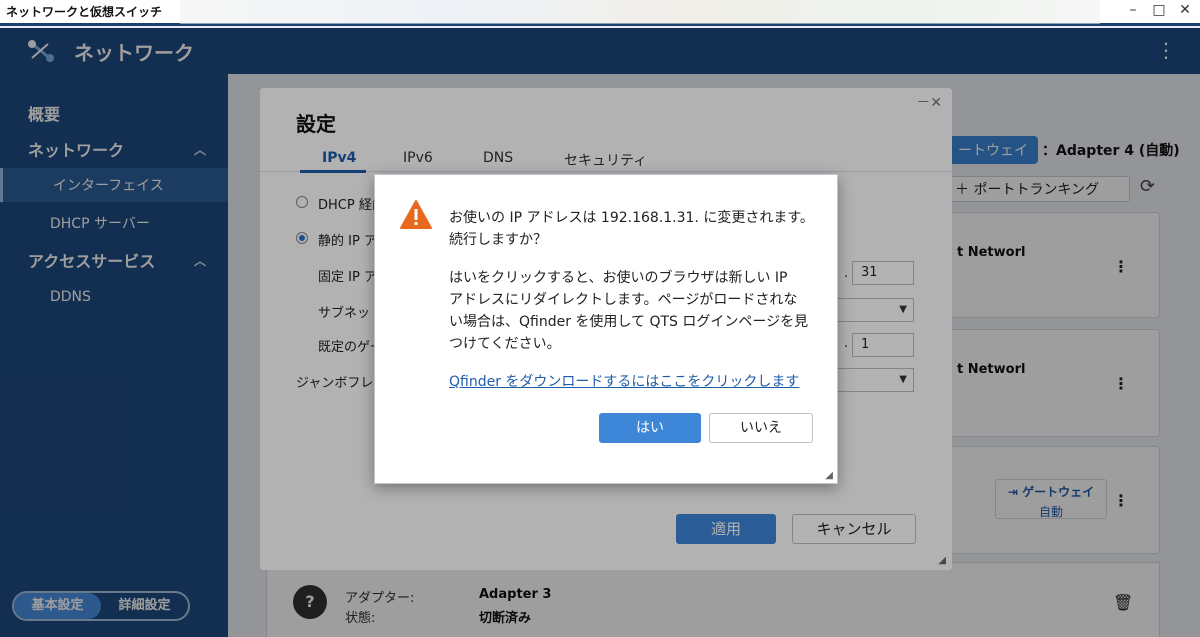 The image size is (1200, 637). I want to click on resize-handle-icon: ◢, so click(829, 475).